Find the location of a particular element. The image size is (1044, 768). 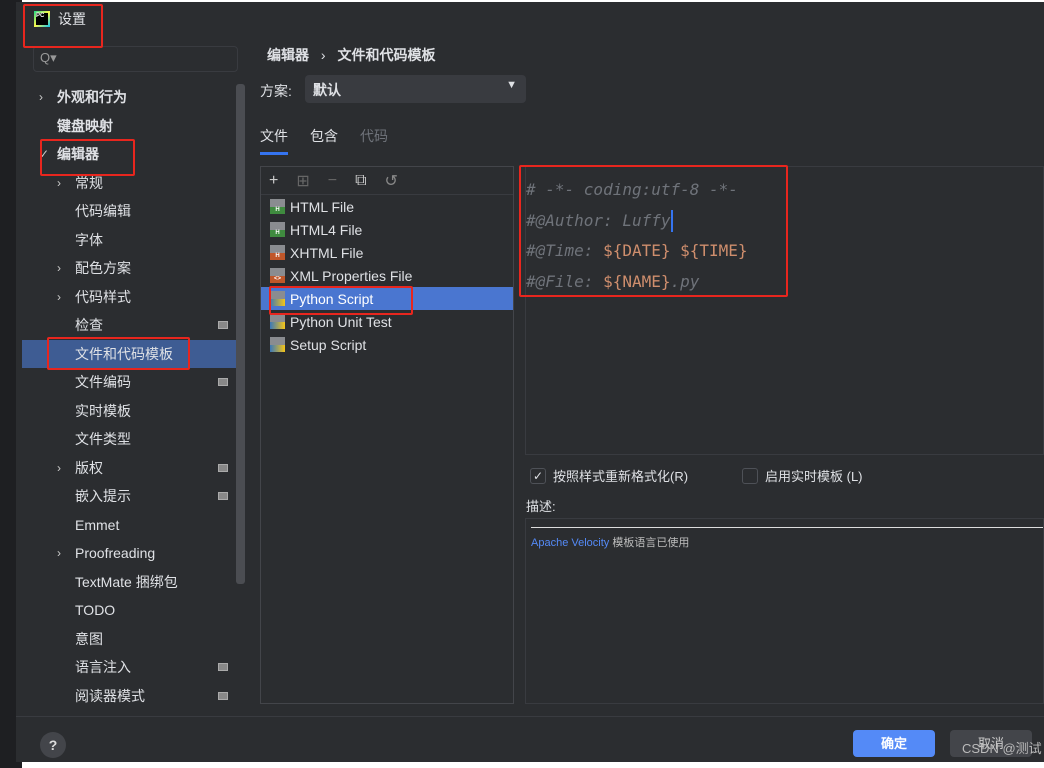

sidebar-item: 键盘映射 is located at coordinates (133, 126).